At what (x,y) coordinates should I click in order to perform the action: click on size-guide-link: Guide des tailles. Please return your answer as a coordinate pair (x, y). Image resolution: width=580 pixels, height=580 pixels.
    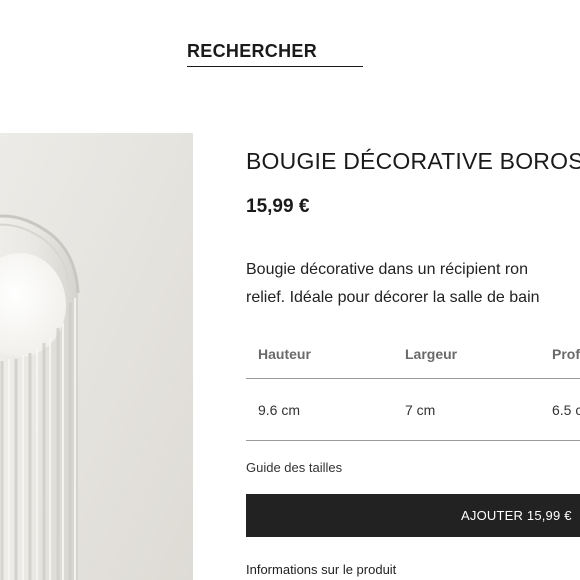
    Looking at the image, I should click on (294, 467).